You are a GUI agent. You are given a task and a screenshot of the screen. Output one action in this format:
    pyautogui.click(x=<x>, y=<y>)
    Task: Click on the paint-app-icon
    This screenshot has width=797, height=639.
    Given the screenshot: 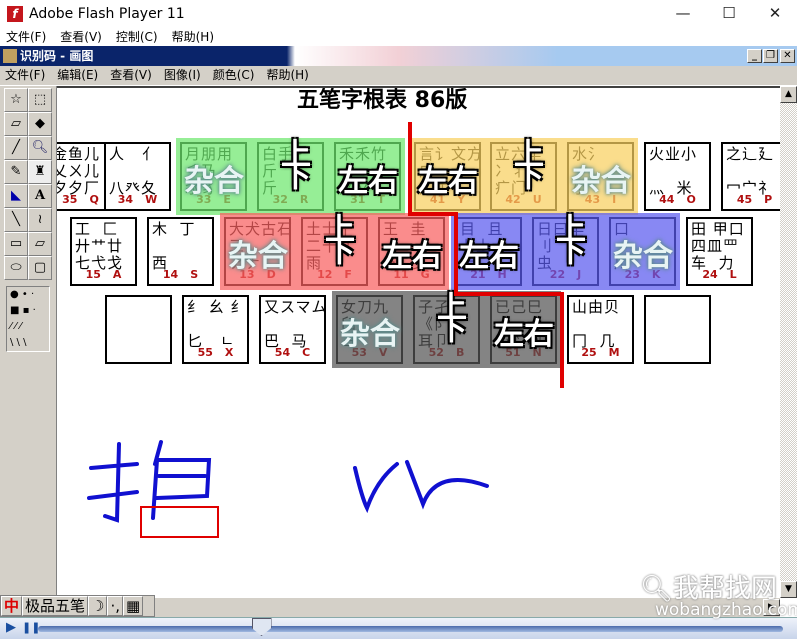 What is the action you would take?
    pyautogui.click(x=10, y=56)
    